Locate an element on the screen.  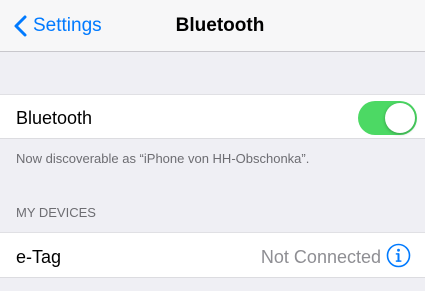
back-button: Settings is located at coordinates (57, 26).